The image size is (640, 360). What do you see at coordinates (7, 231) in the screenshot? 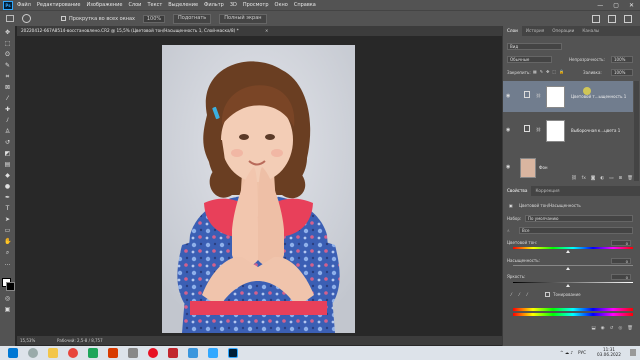
I see `rectangle-tool-icon: ▭` at bounding box center [7, 231].